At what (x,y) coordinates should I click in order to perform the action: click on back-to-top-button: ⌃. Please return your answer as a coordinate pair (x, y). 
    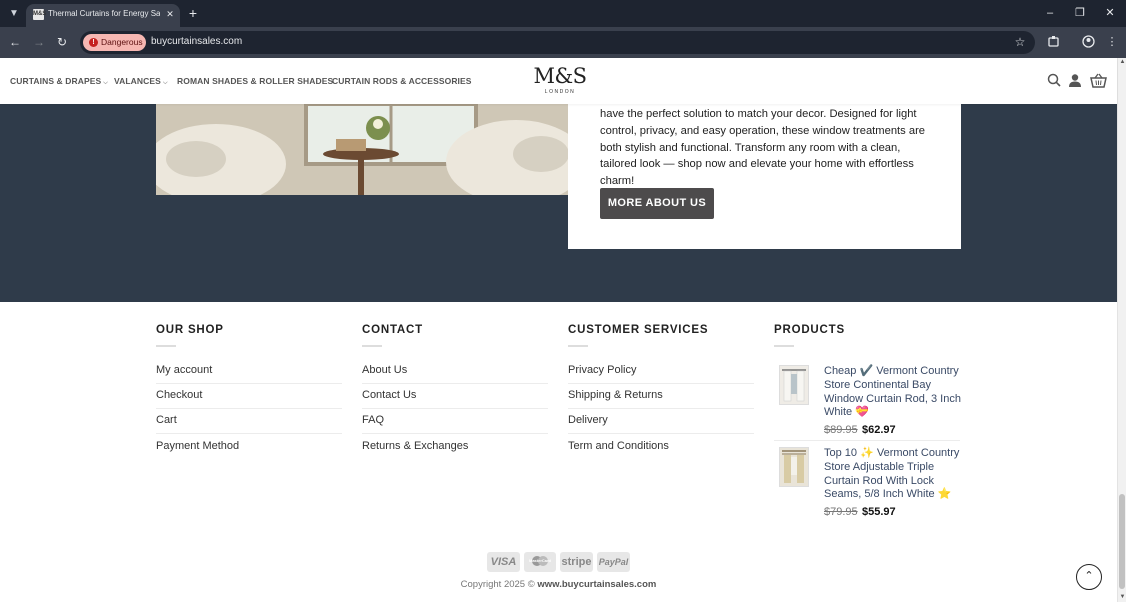
    Looking at the image, I should click on (1089, 577).